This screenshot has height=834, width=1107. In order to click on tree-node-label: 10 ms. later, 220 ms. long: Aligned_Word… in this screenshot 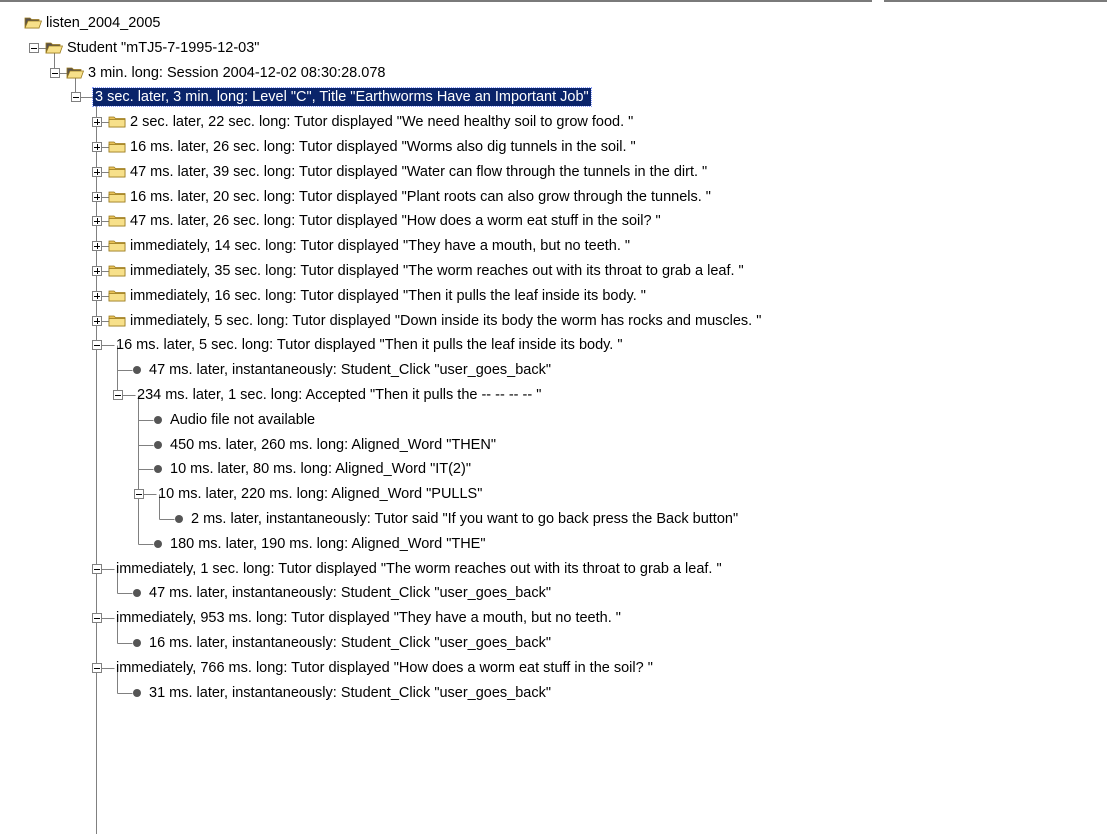, I will do `click(320, 494)`.